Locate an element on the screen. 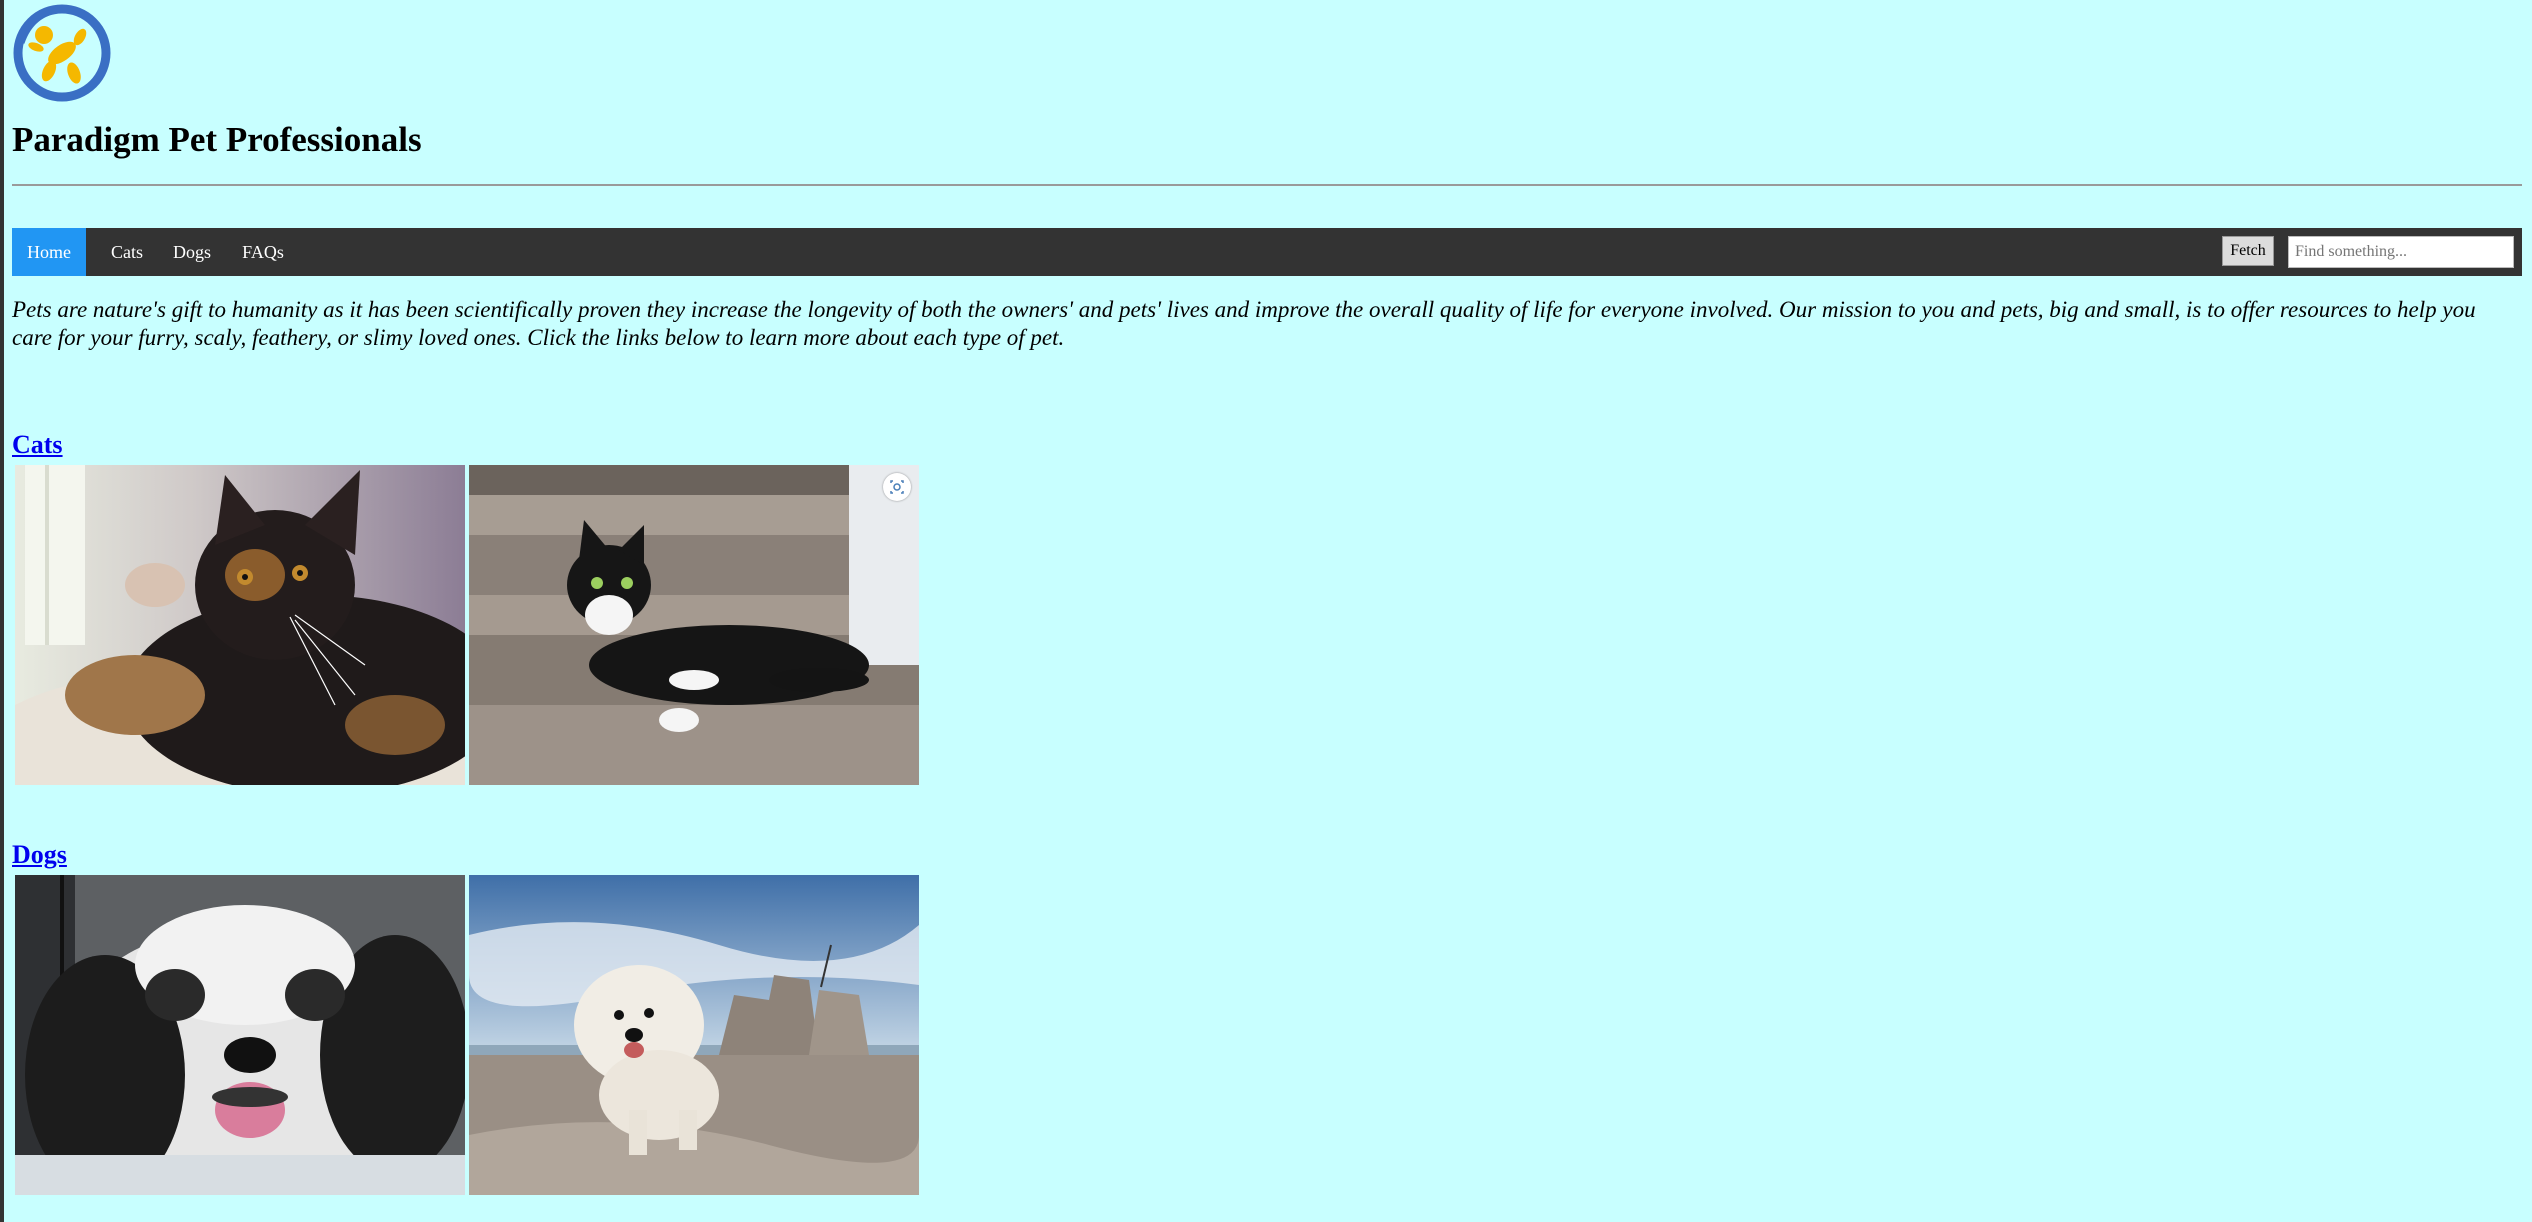 The width and height of the screenshot is (2532, 1222). cat-photo-tortoiseshell is located at coordinates (240, 625).